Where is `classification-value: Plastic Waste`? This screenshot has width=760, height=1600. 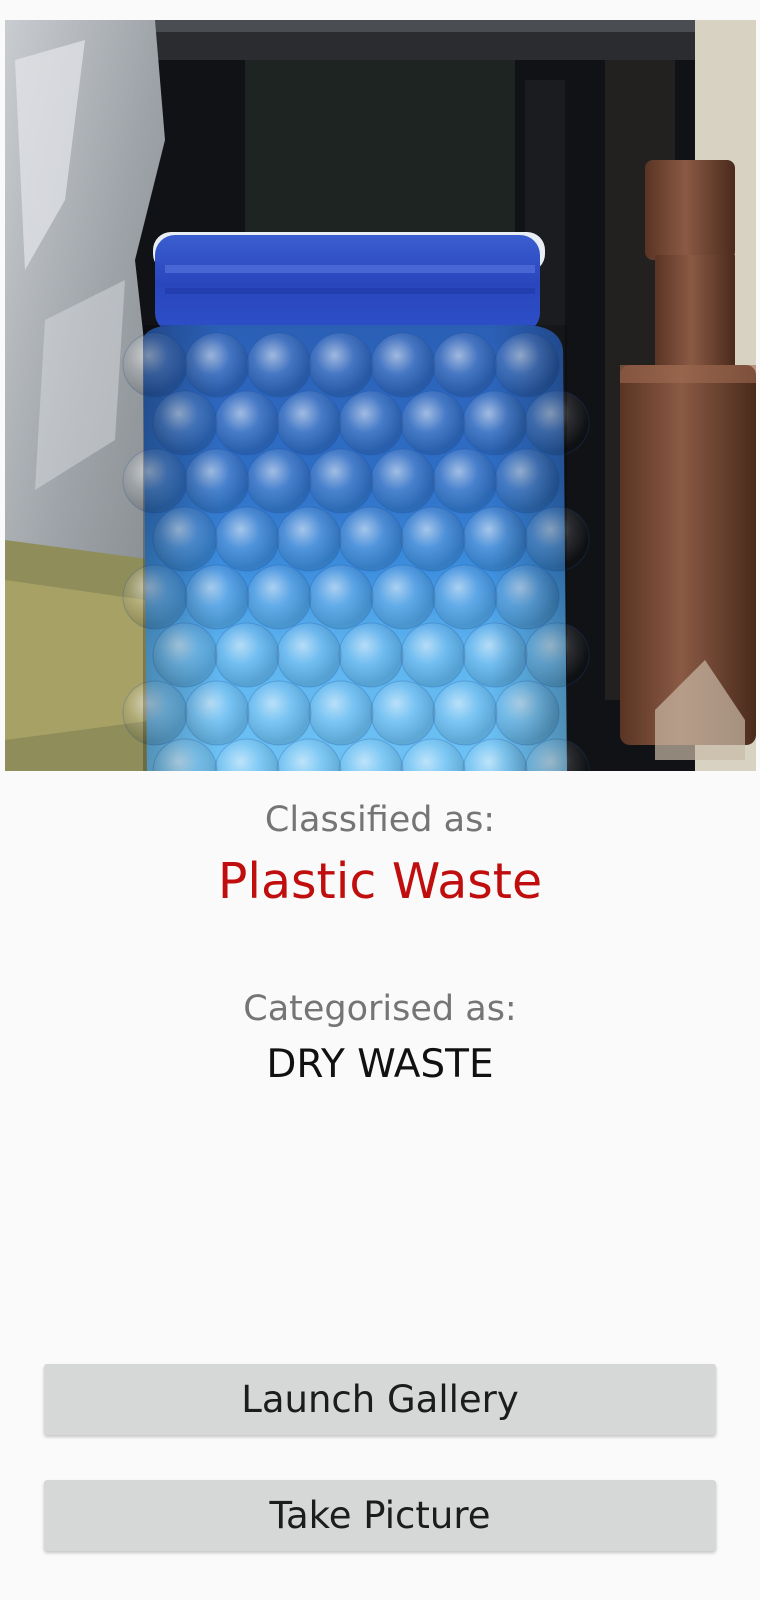
classification-value: Plastic Waste is located at coordinates (380, 881).